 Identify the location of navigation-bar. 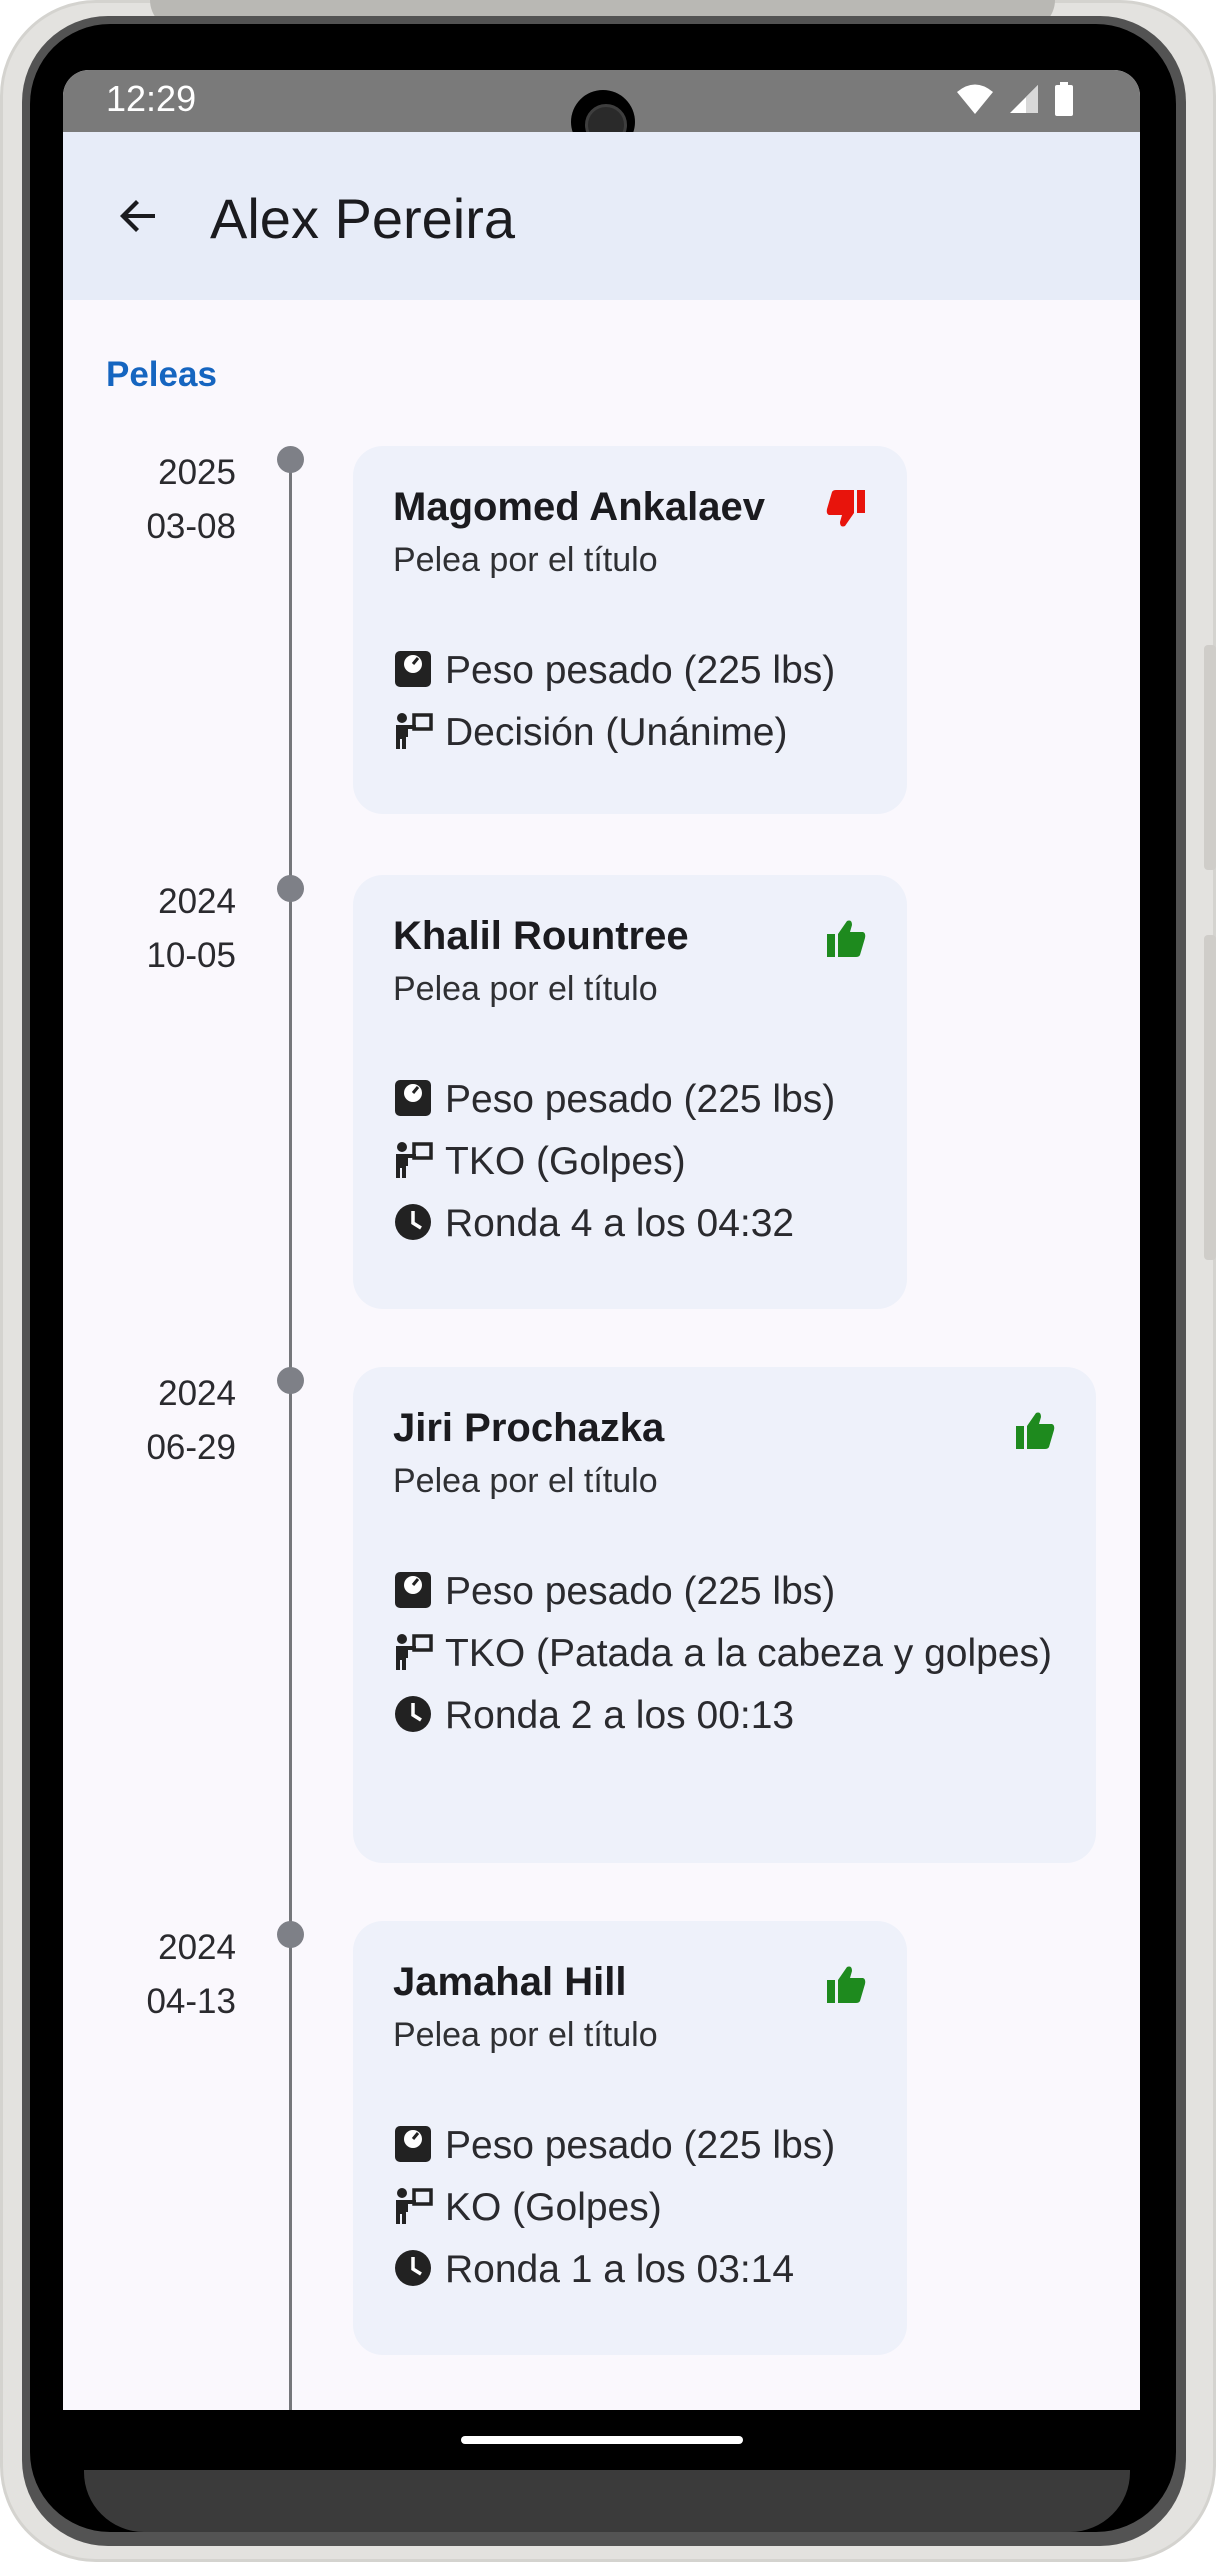
(601, 2440).